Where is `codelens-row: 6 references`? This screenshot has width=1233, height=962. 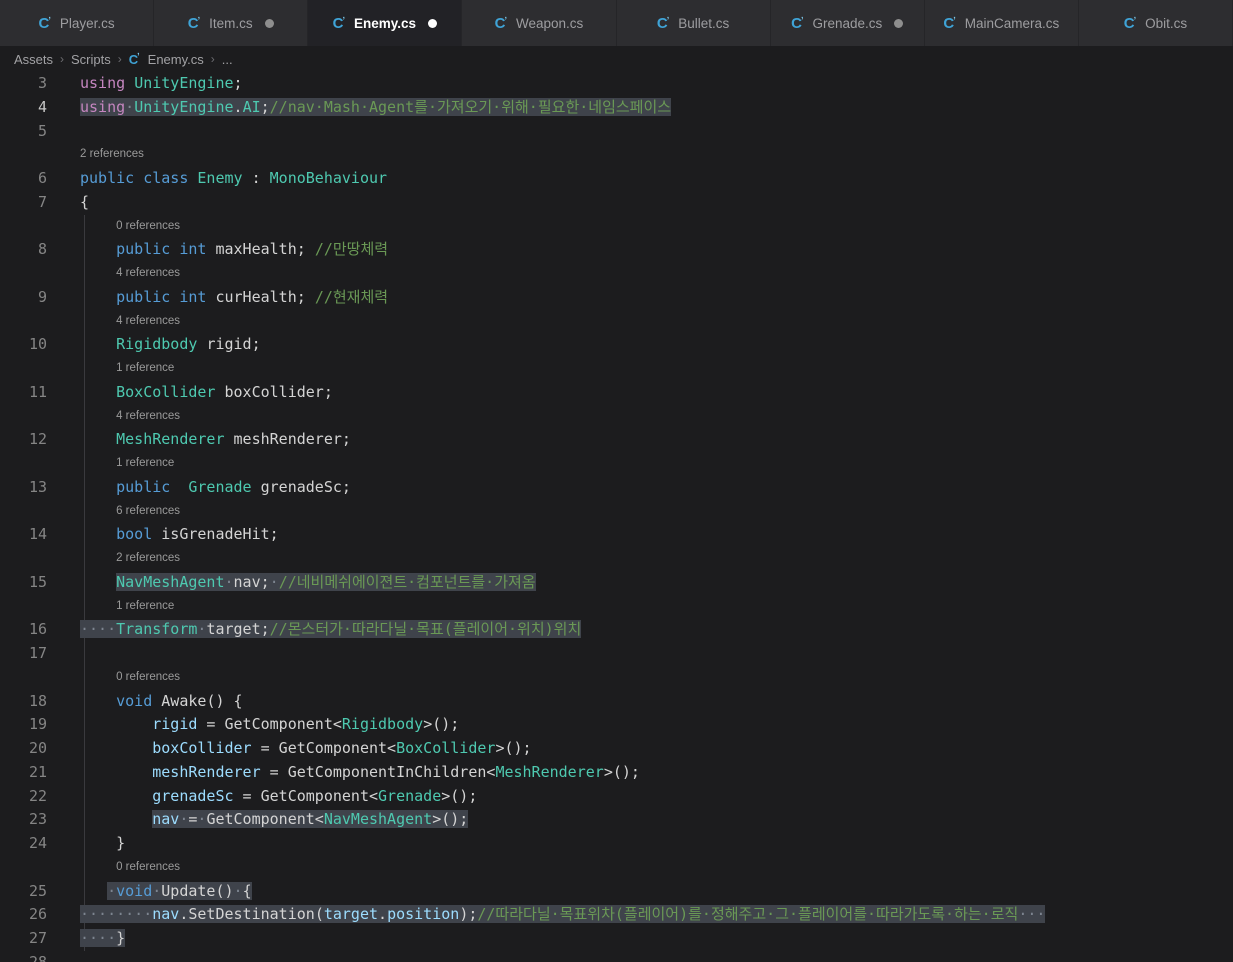 codelens-row: 6 references is located at coordinates (616, 511).